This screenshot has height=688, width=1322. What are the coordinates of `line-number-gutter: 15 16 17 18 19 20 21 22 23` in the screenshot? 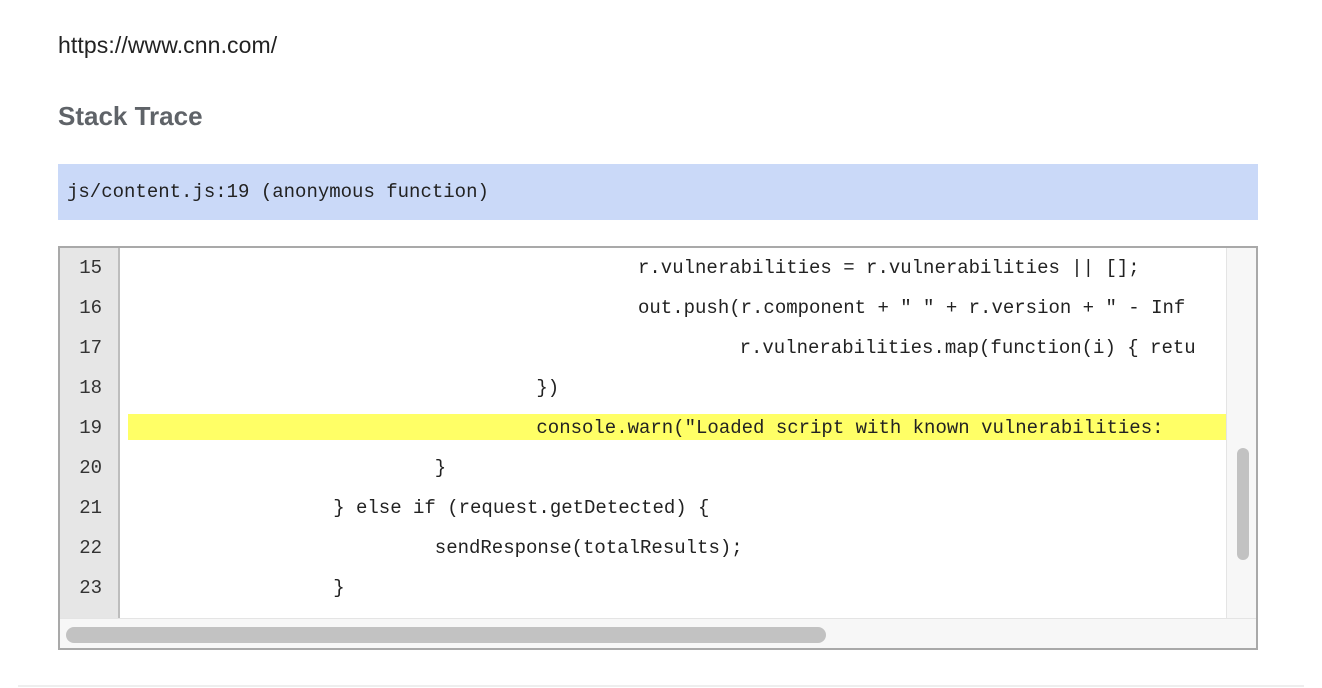 It's located at (90, 433).